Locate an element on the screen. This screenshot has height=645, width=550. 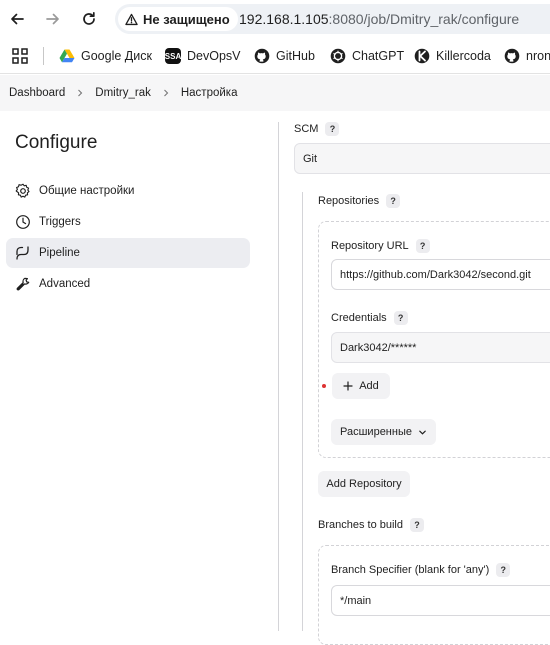
bookmark-nron: nron is located at coordinates (527, 56).